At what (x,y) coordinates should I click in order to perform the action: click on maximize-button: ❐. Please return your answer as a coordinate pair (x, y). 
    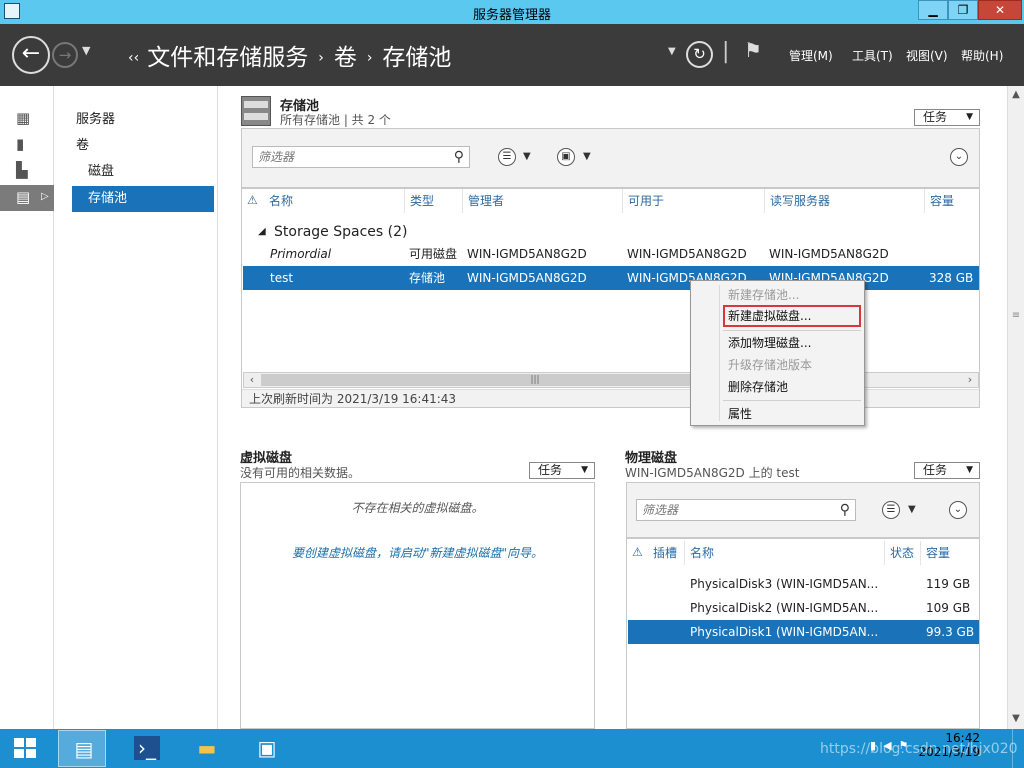
    Looking at the image, I should click on (963, 10).